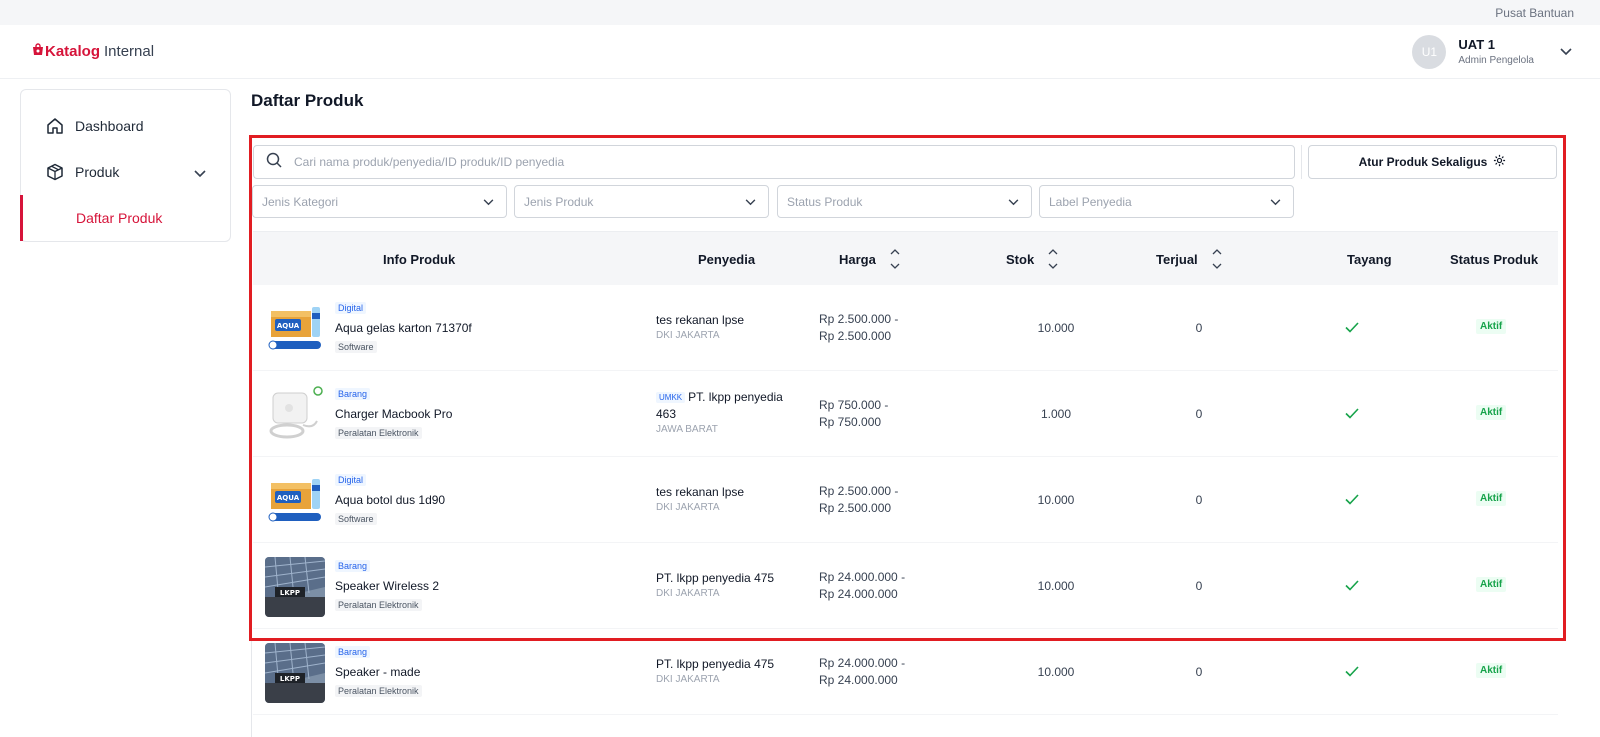 The width and height of the screenshot is (1600, 737). Describe the element at coordinates (1476, 44) in the screenshot. I see `user-name: UAT 1` at that location.